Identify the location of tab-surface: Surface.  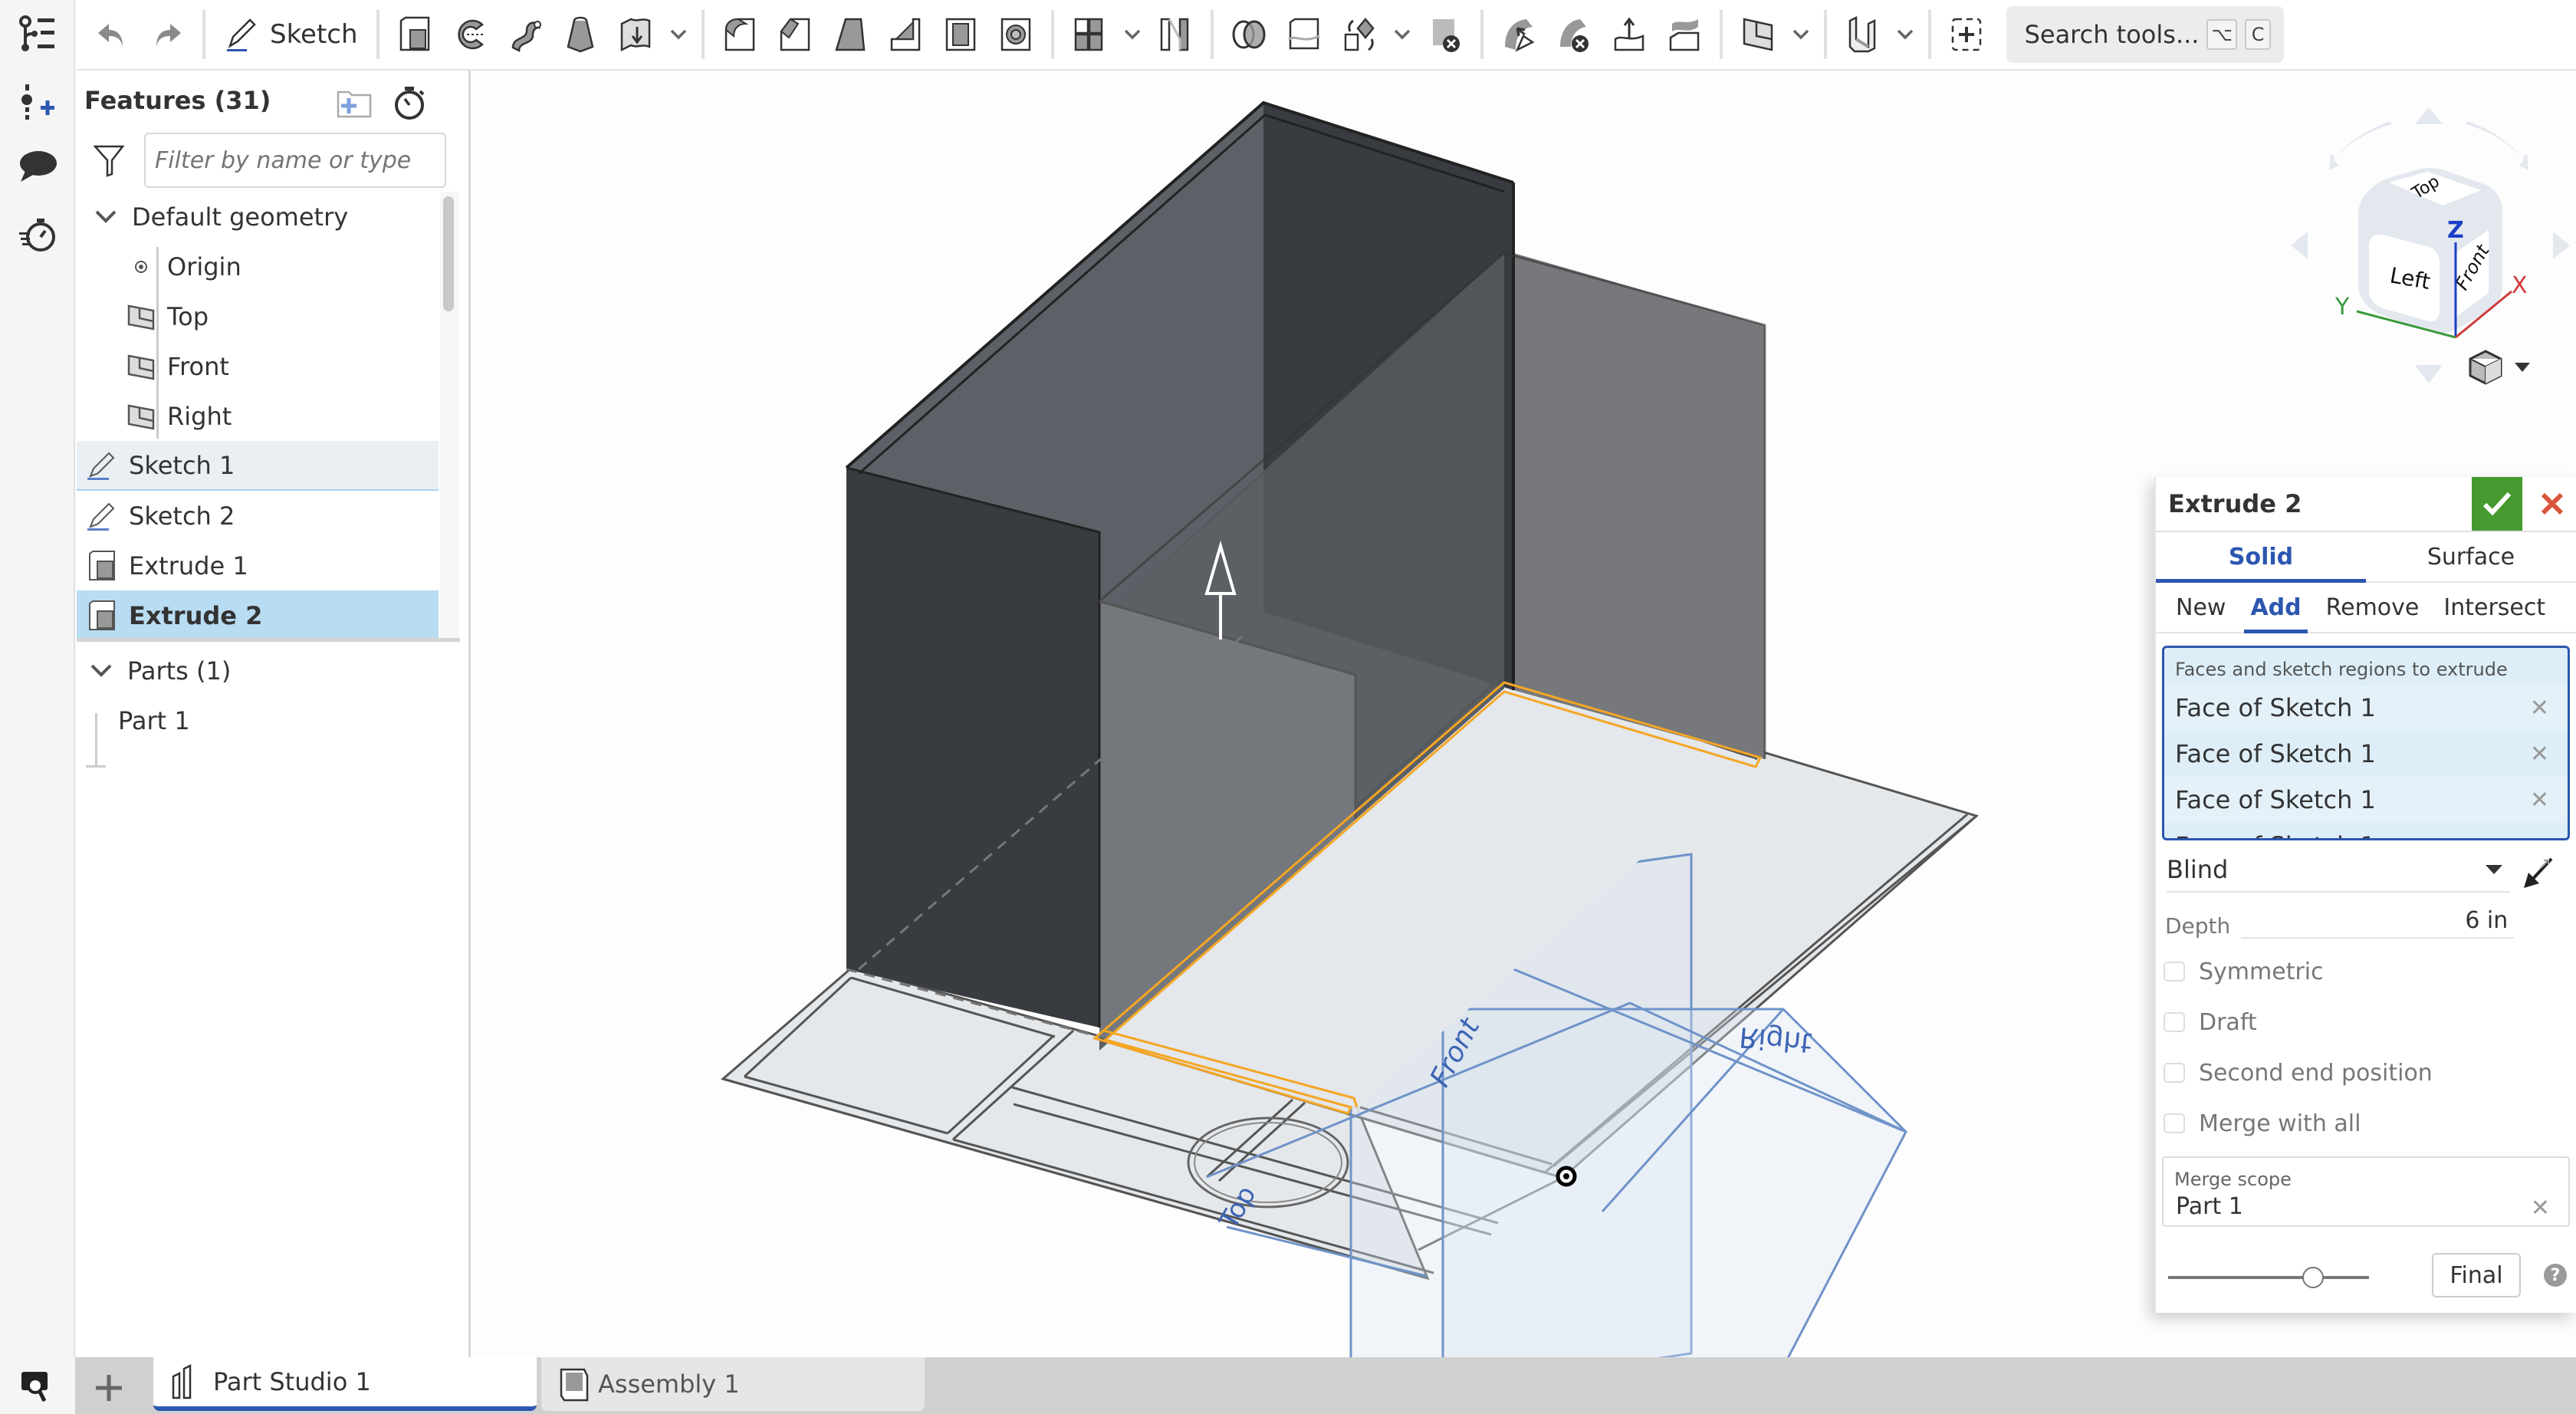
(2471, 556).